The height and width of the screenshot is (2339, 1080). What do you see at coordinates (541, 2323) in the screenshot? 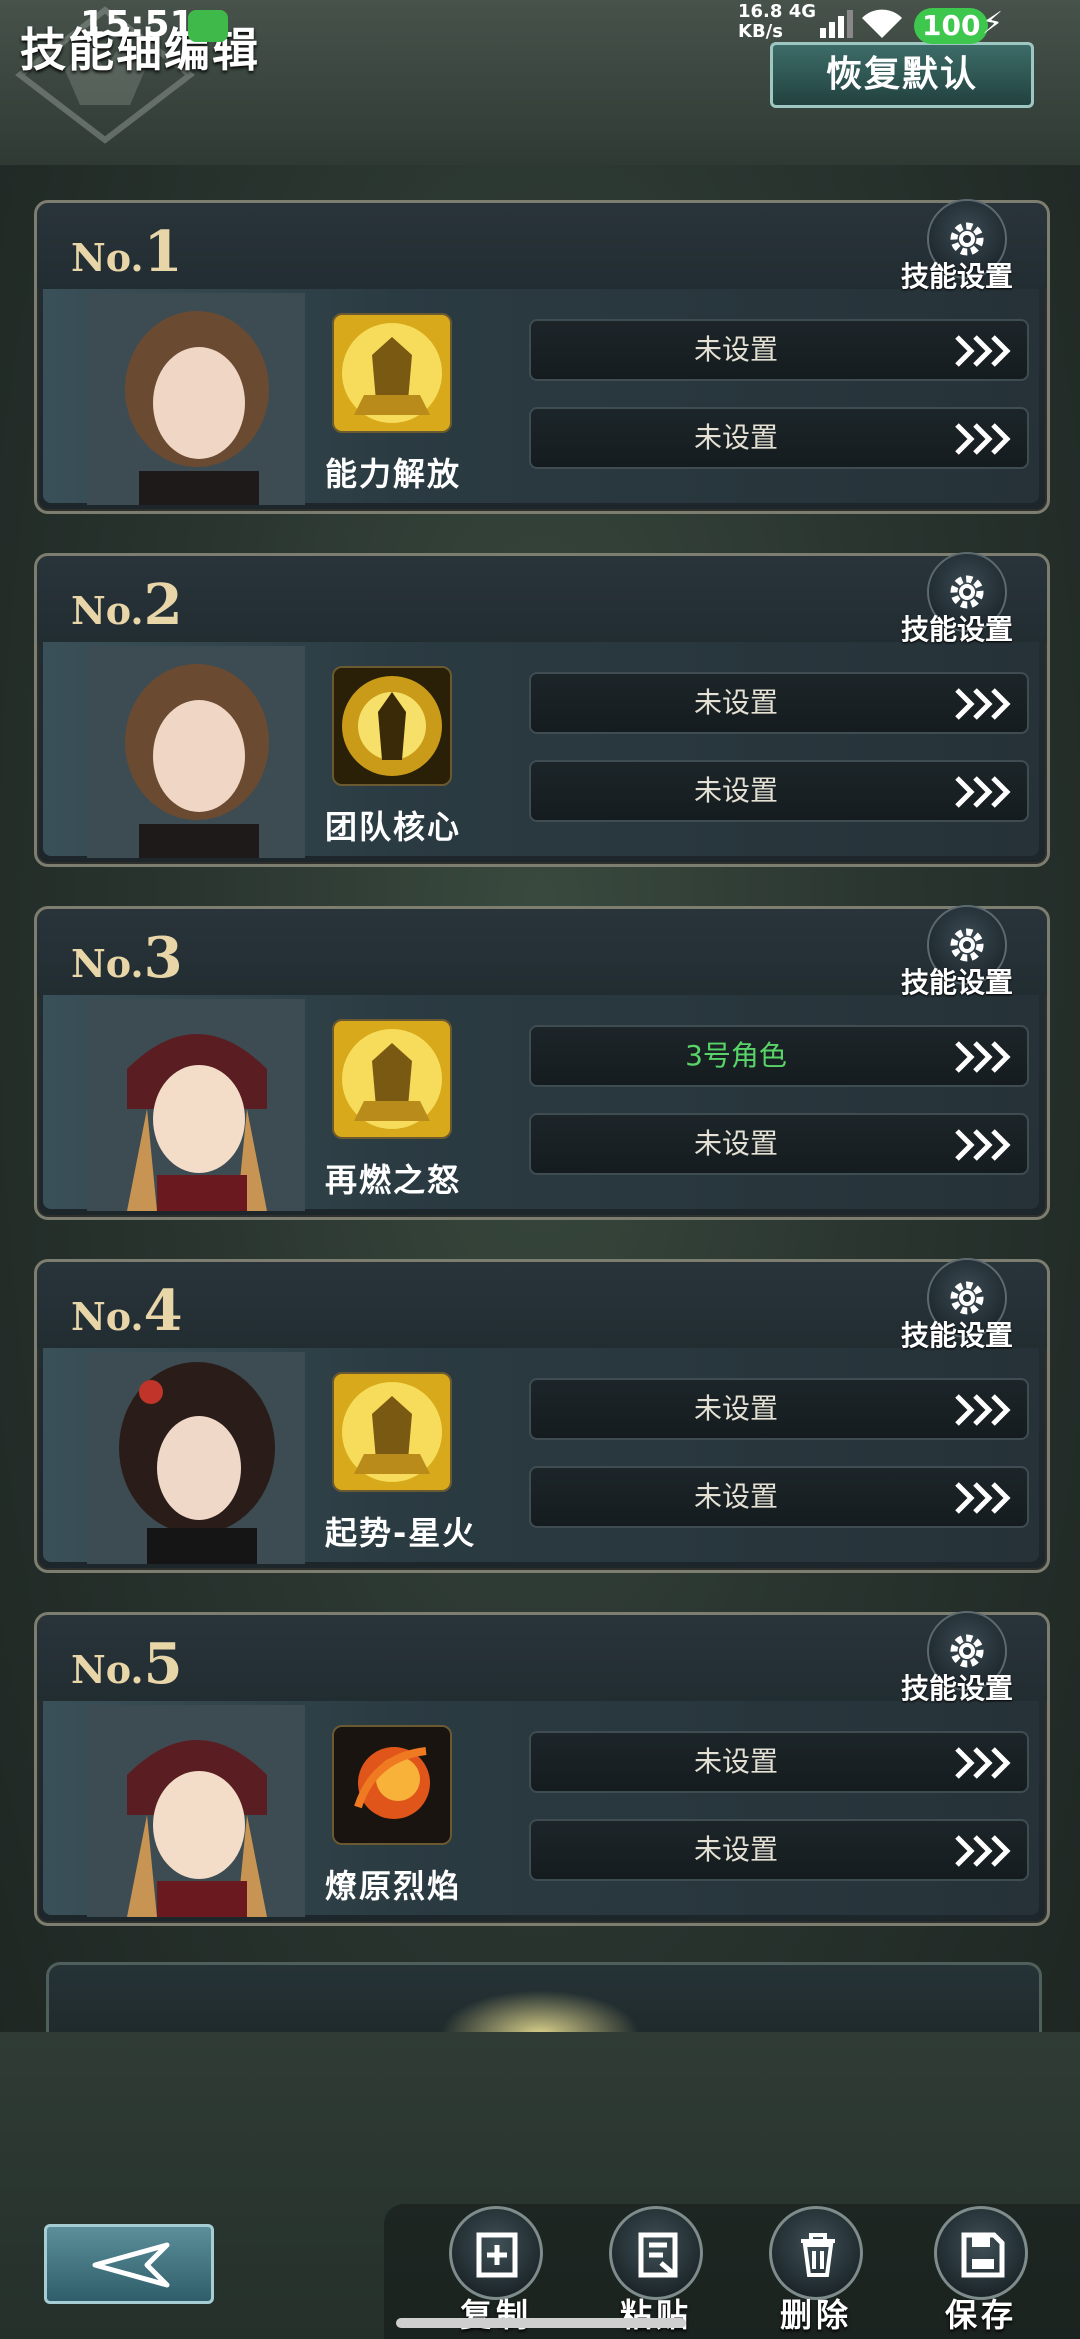
I see `home-indicator` at bounding box center [541, 2323].